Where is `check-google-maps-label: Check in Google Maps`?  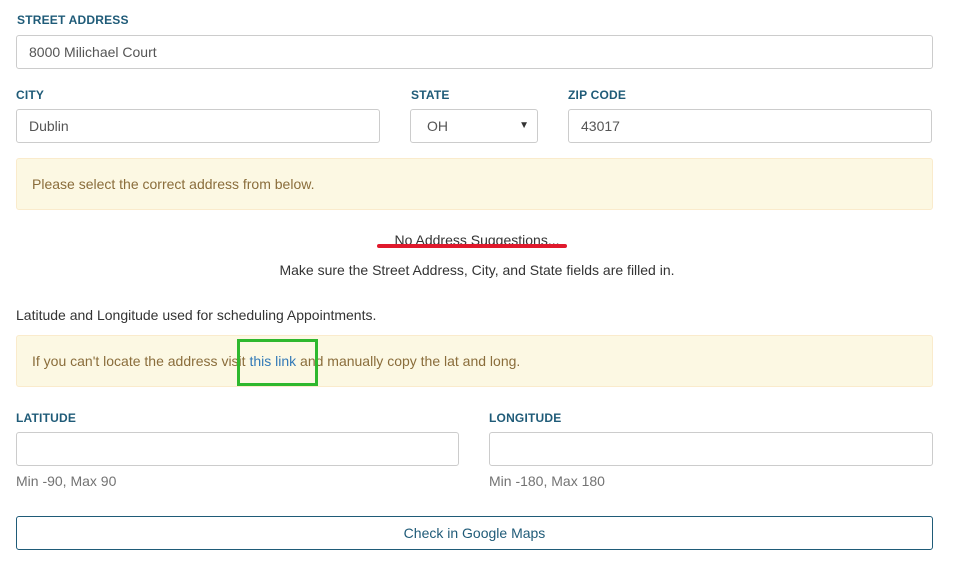 check-google-maps-label: Check in Google Maps is located at coordinates (474, 533).